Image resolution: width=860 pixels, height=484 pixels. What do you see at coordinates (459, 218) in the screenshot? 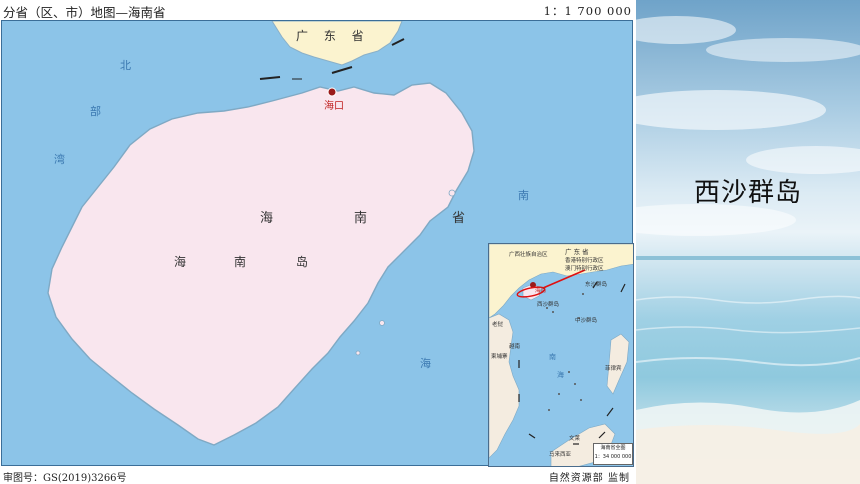
I see `province-char-3: 省` at bounding box center [459, 218].